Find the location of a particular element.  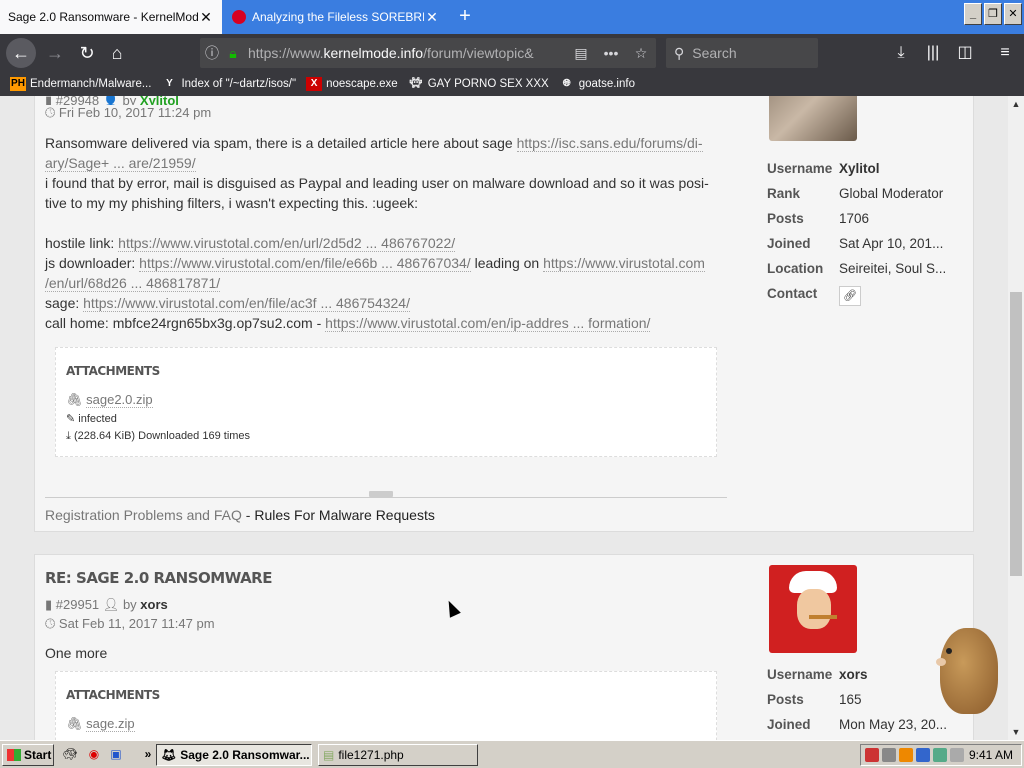

info-text: (228.64 KiB) Downloaded 169 times is located at coordinates (162, 436).